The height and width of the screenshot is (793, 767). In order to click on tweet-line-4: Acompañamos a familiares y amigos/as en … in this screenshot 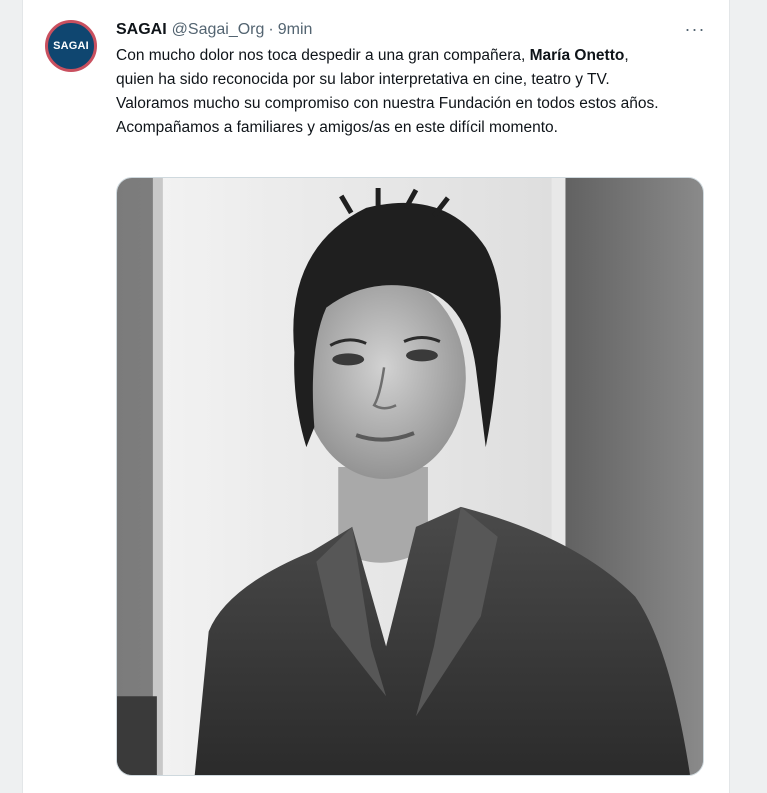, I will do `click(337, 127)`.